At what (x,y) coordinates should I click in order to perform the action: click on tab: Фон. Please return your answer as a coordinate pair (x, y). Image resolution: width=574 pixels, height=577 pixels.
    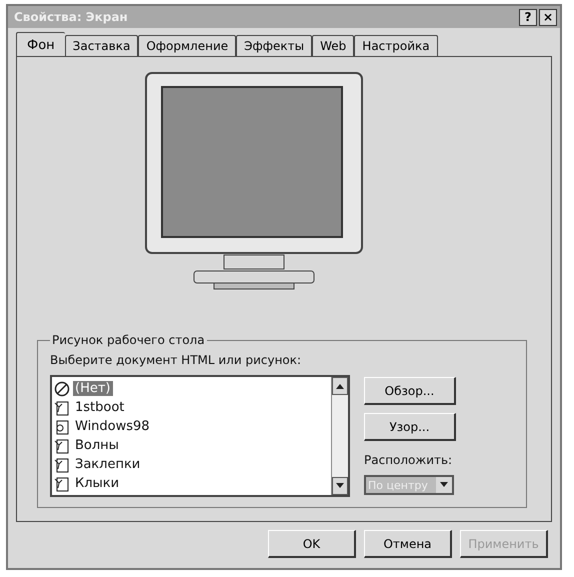
    Looking at the image, I should click on (40, 44).